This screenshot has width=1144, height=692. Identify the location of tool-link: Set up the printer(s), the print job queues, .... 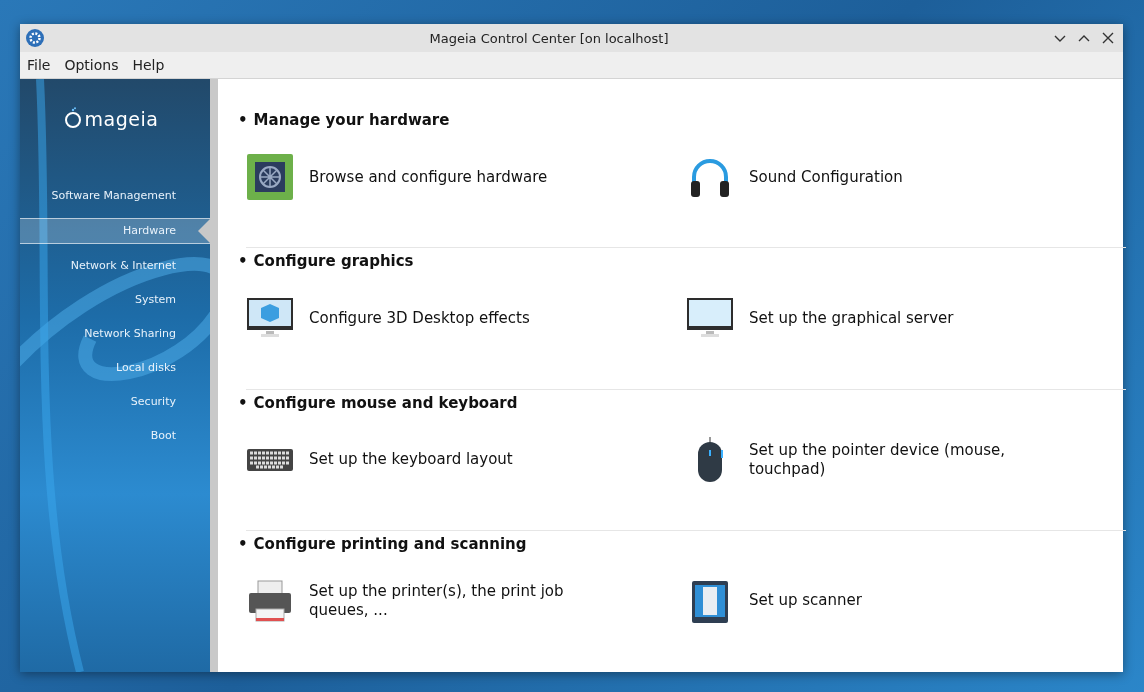
(459, 600).